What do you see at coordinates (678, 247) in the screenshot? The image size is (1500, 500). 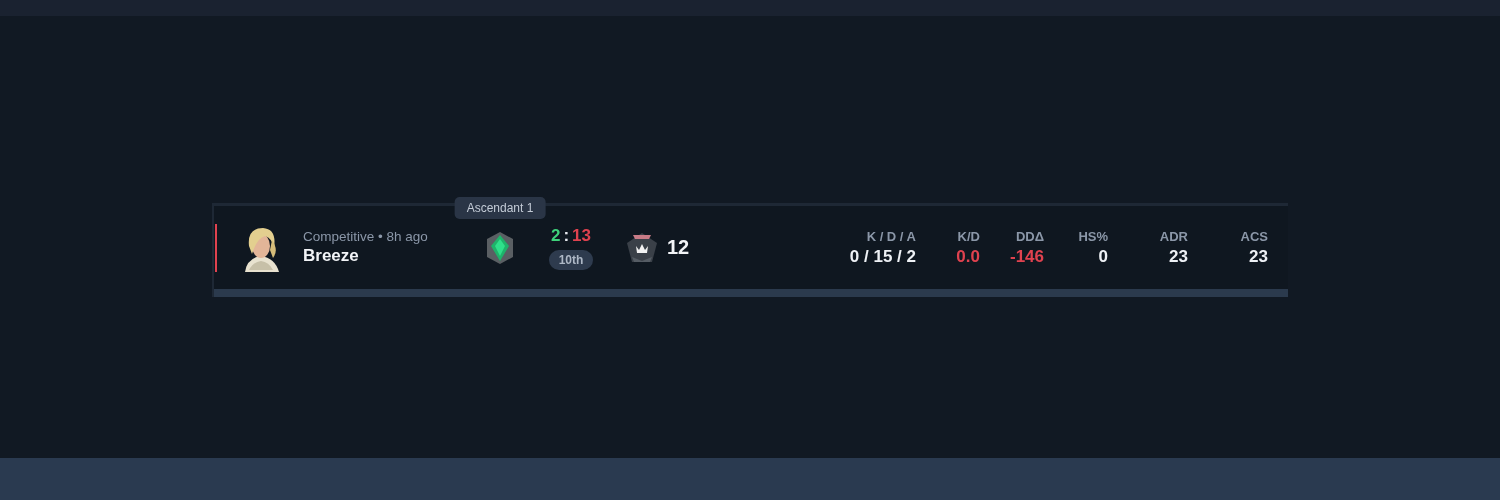 I see `account-level: 12` at bounding box center [678, 247].